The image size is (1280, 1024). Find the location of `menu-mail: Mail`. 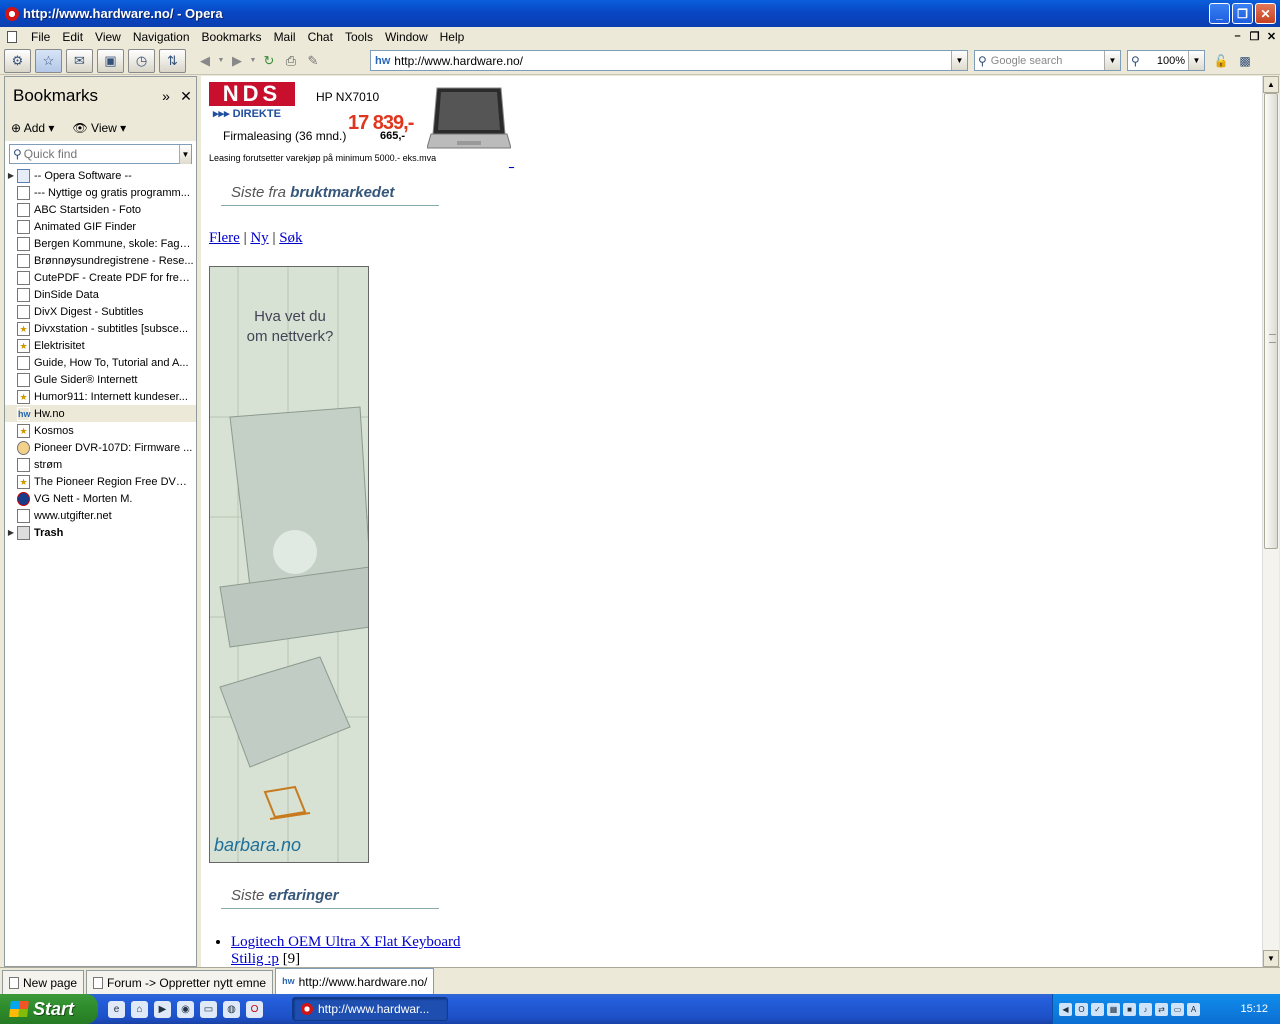

menu-mail: Mail is located at coordinates (285, 37).